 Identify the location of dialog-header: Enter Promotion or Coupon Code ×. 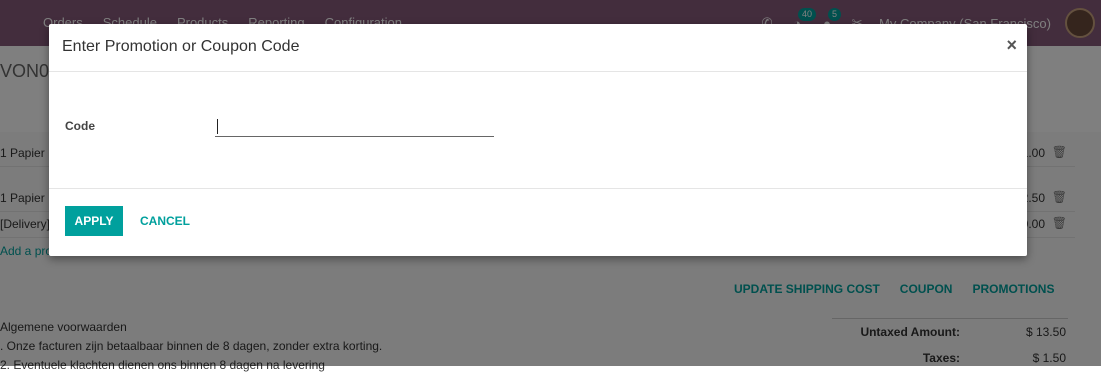
(538, 48).